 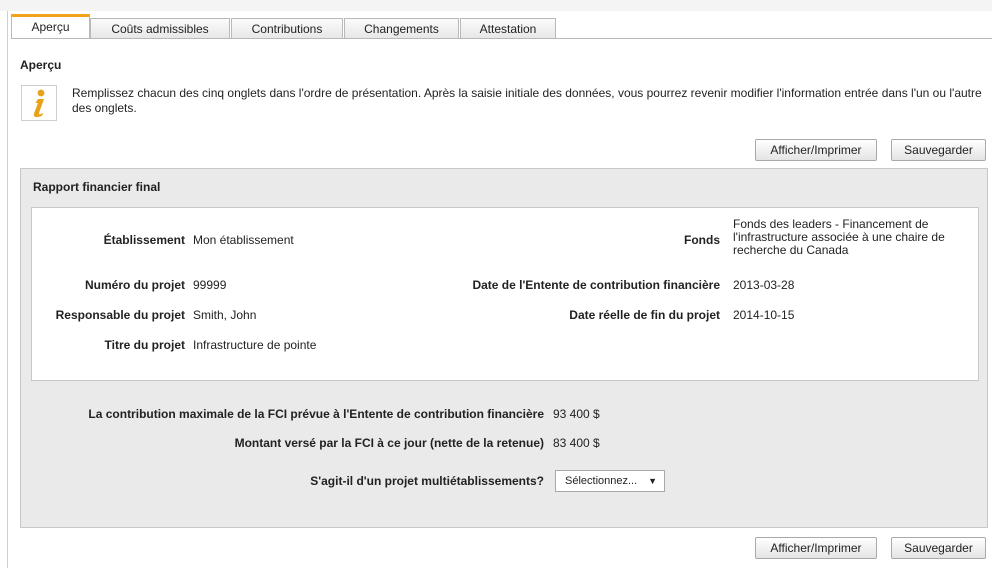 I want to click on max-contribution-value: 93 400 $, so click(x=576, y=414).